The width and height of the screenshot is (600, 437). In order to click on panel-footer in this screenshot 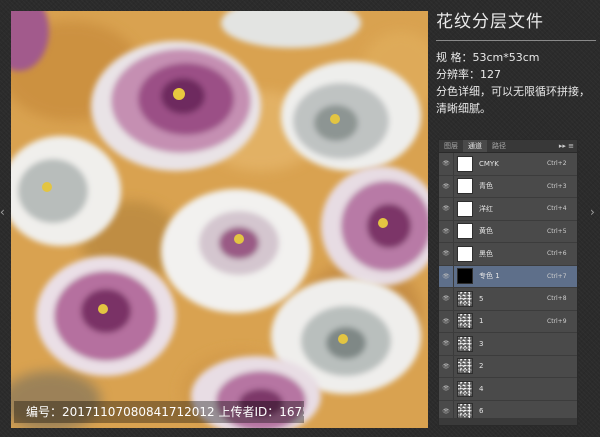, I will do `click(508, 421)`.